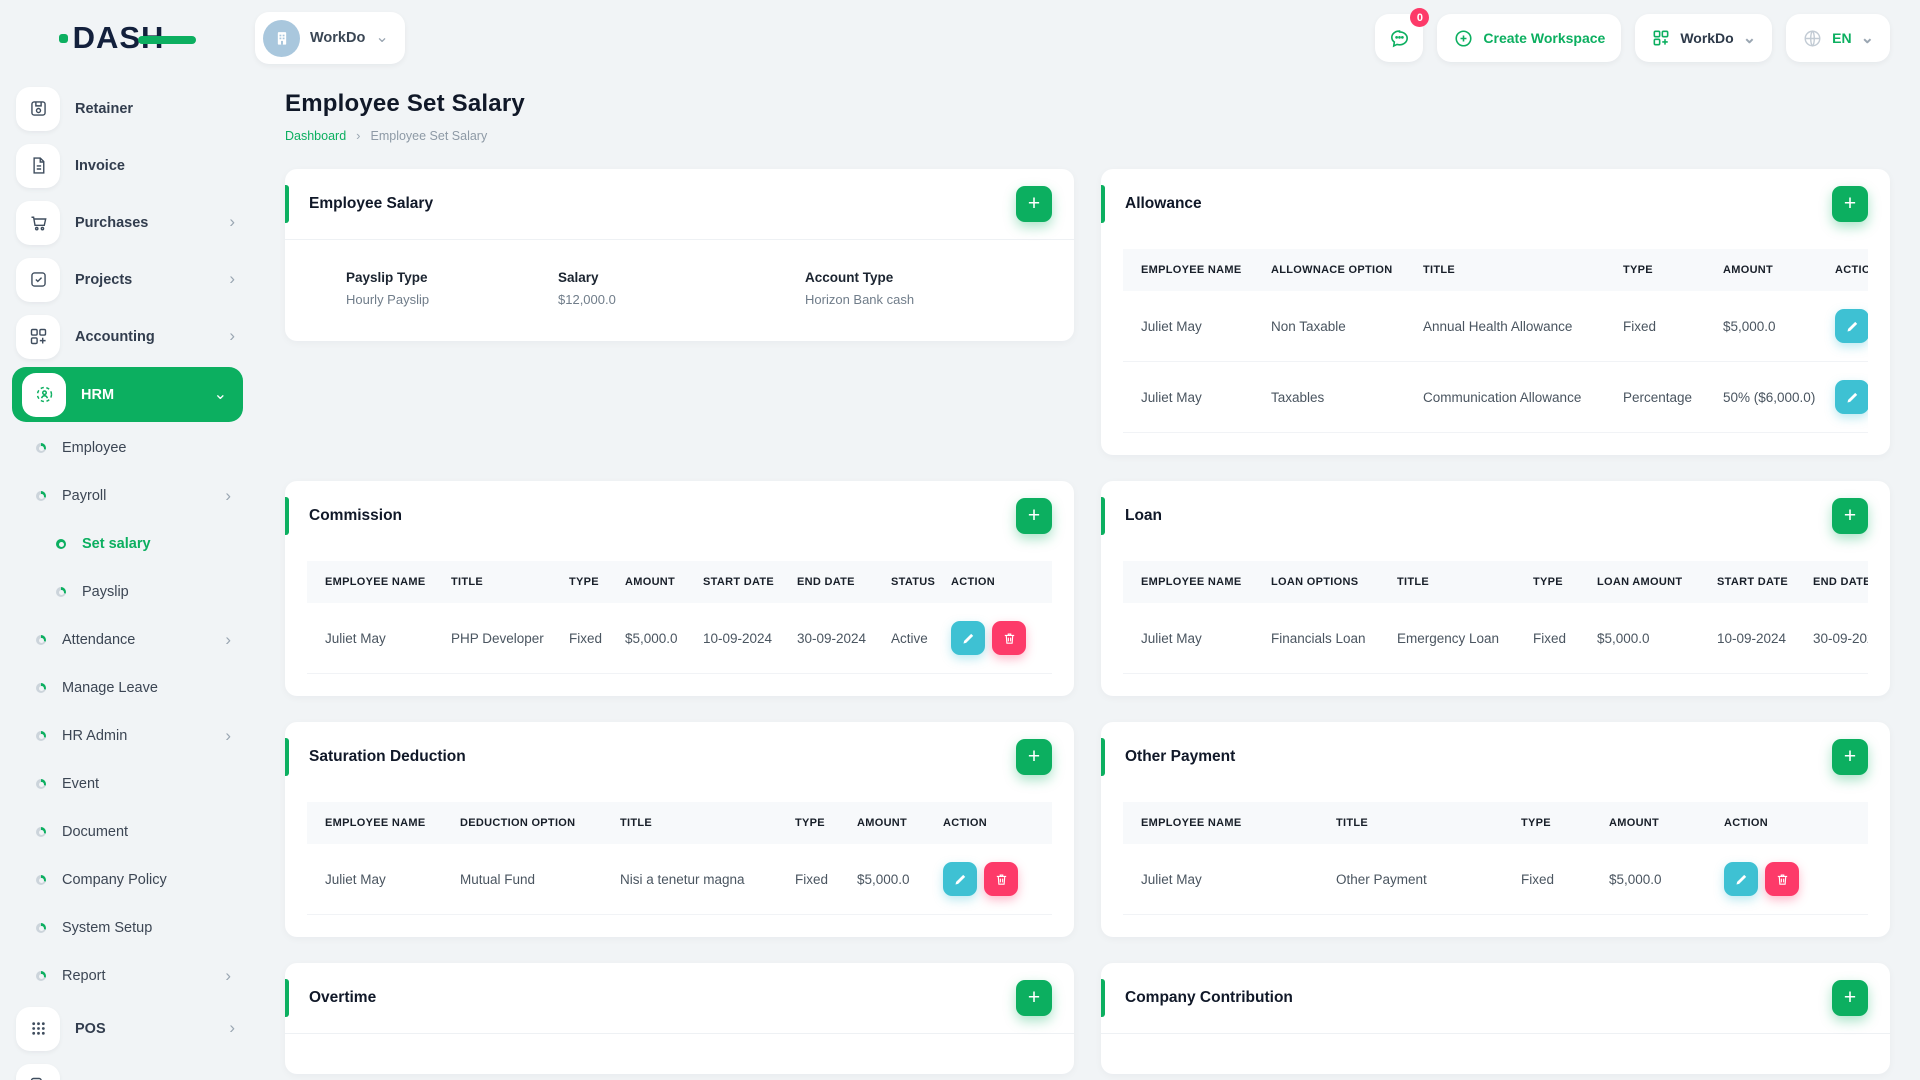  What do you see at coordinates (84, 496) in the screenshot?
I see `sidebar-item-label: Payroll` at bounding box center [84, 496].